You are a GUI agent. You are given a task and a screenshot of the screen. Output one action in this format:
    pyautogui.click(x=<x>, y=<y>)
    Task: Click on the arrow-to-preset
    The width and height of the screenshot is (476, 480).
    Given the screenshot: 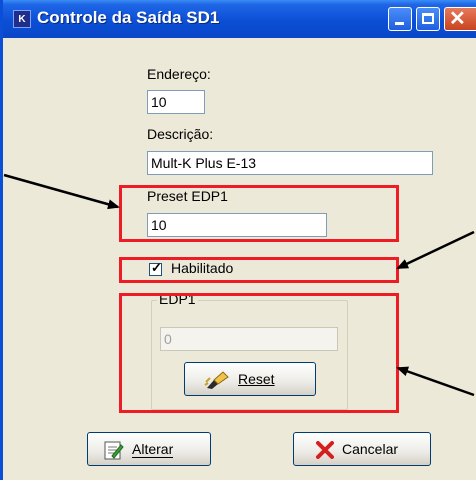 What is the action you would take?
    pyautogui.click(x=61, y=191)
    